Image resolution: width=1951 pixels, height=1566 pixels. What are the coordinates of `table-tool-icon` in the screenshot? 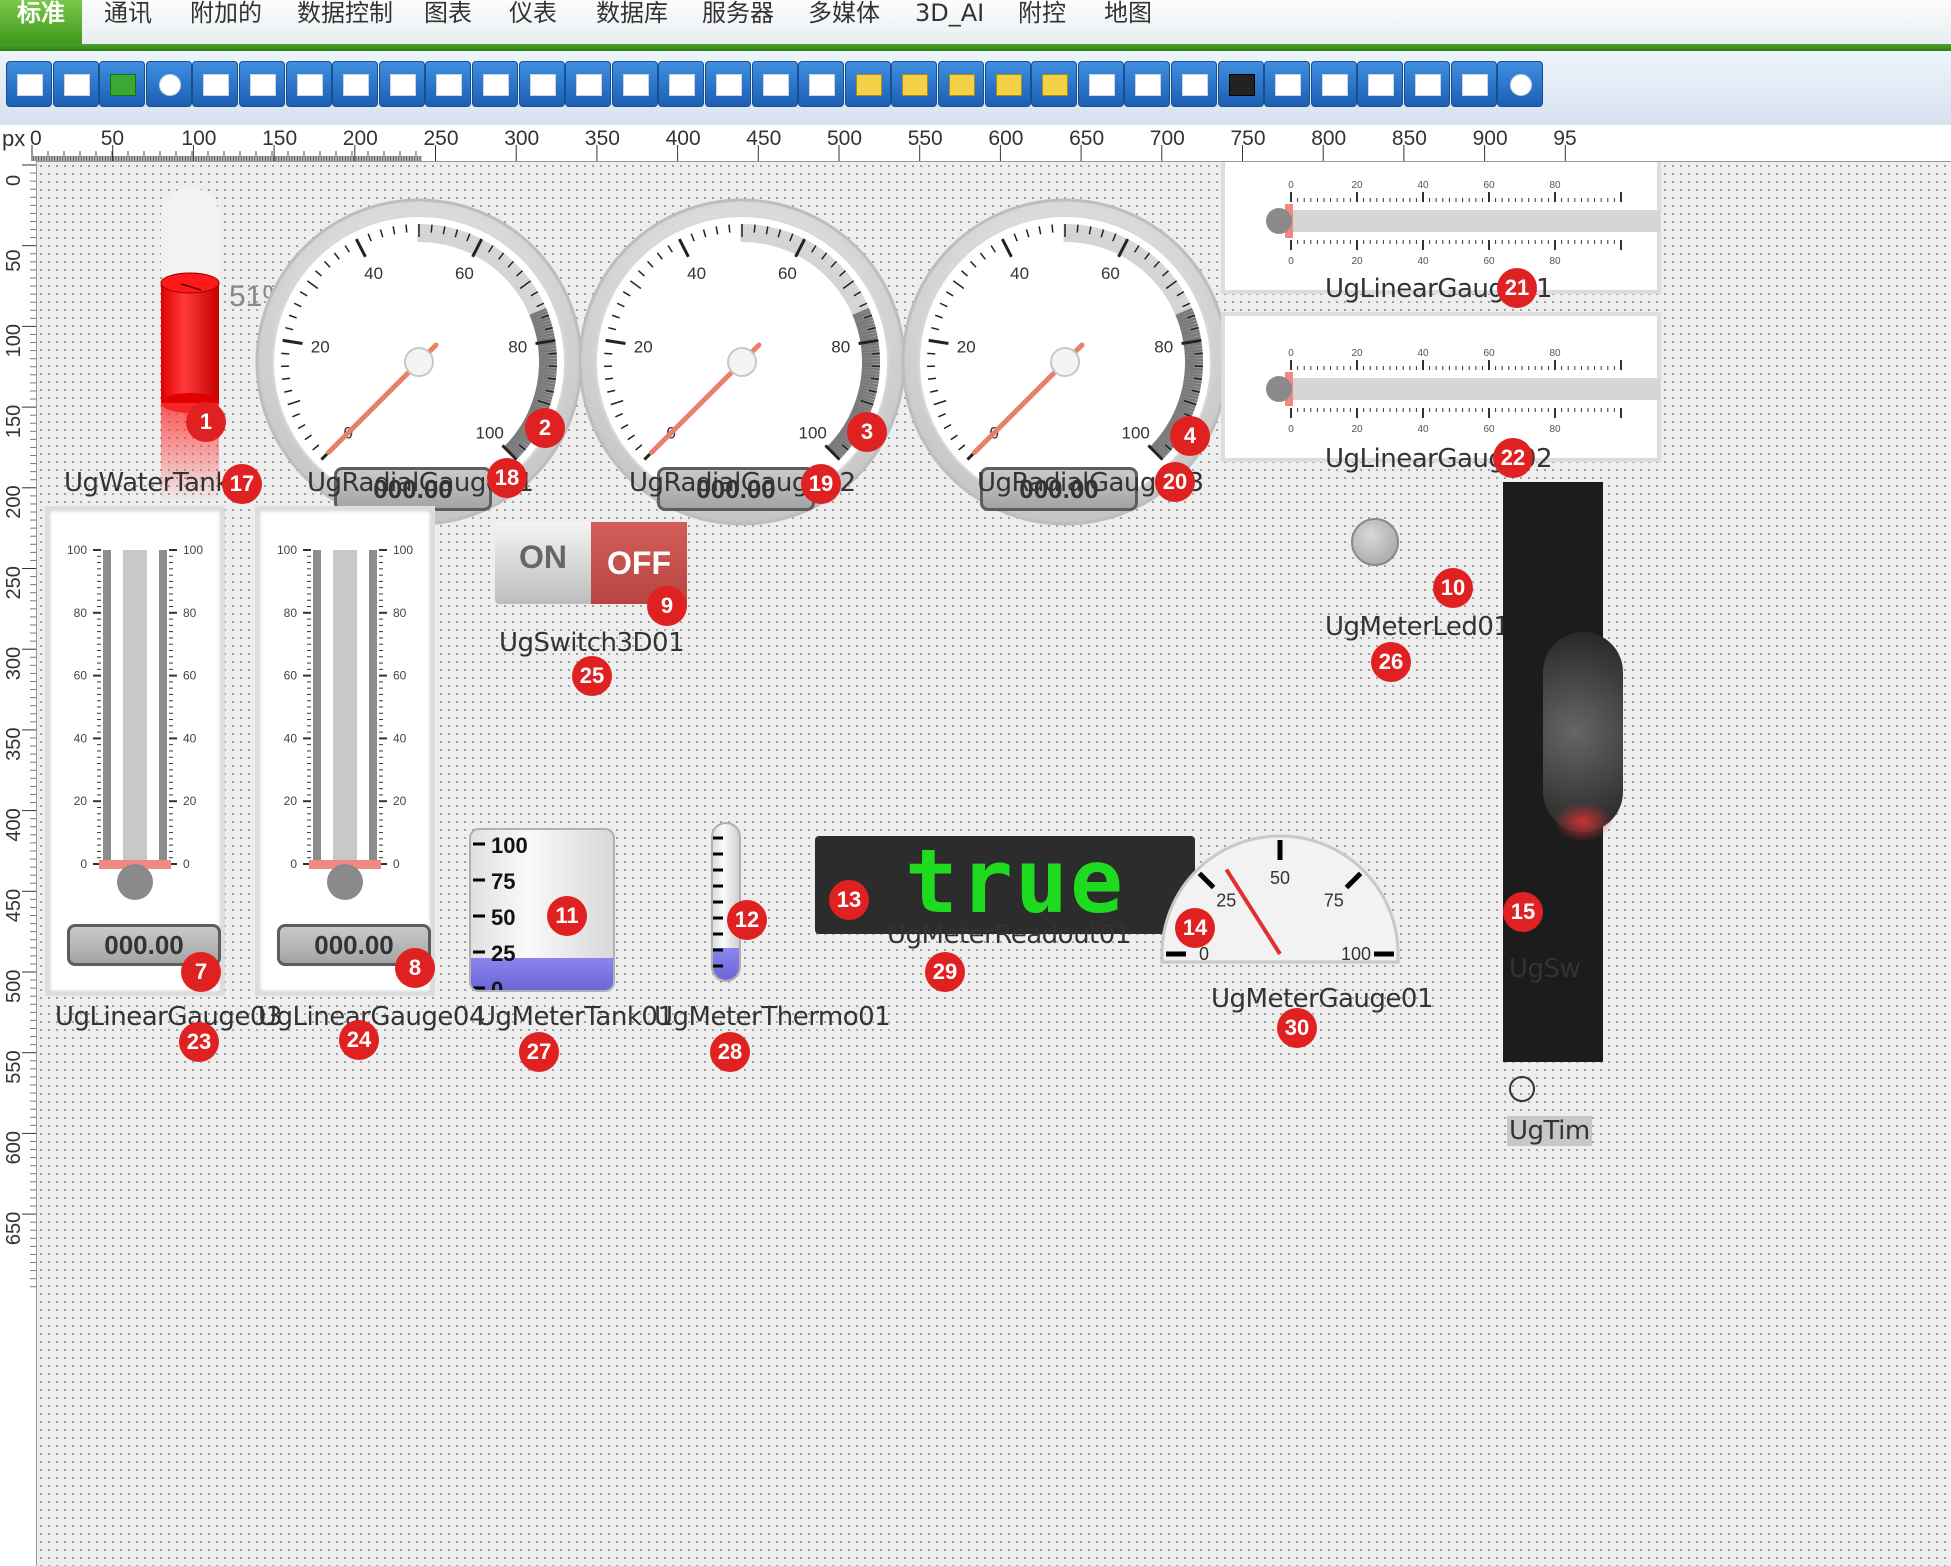 It's located at (681, 84).